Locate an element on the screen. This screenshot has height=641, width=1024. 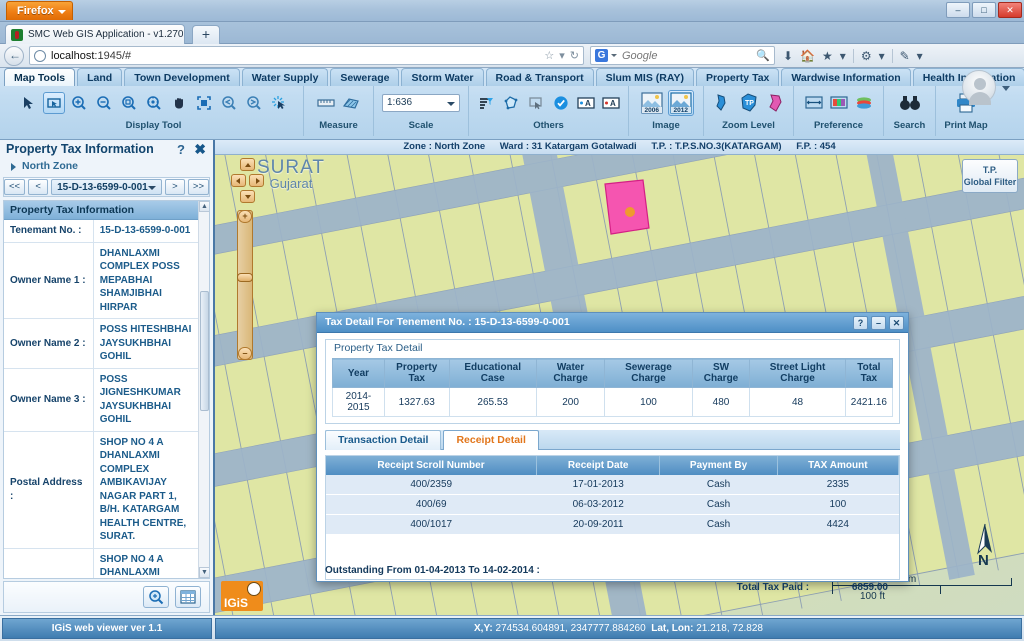
maximize-button: □ is located at coordinates (984, 10).